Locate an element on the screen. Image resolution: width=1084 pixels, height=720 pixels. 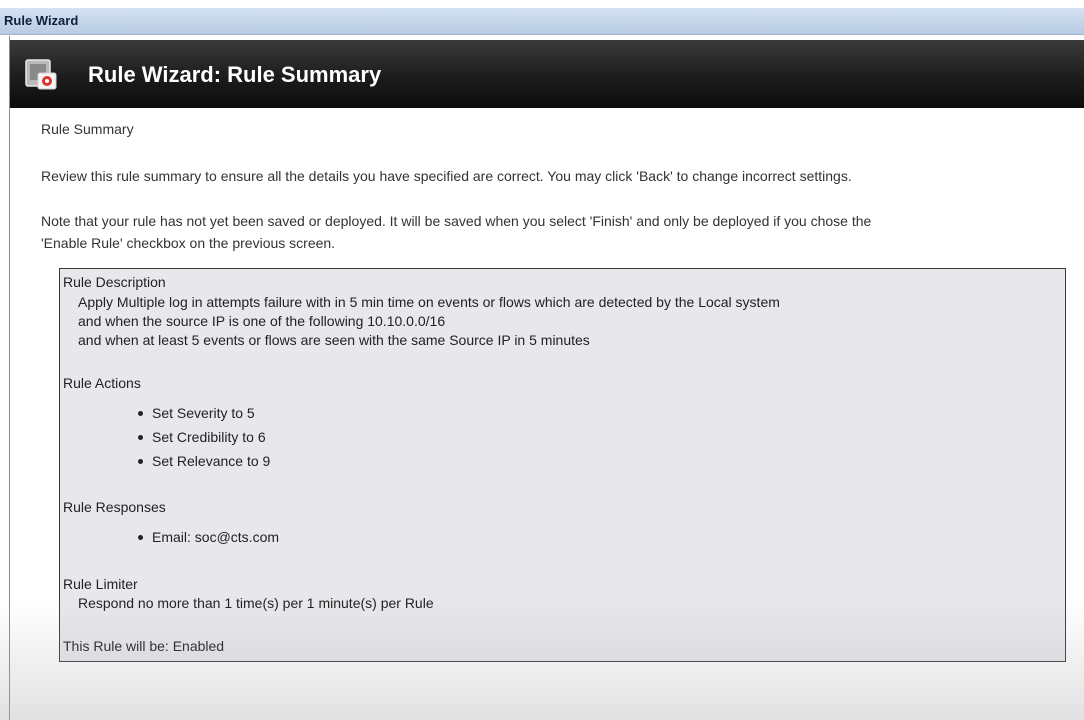
rule-wizard-icon is located at coordinates (41, 74).